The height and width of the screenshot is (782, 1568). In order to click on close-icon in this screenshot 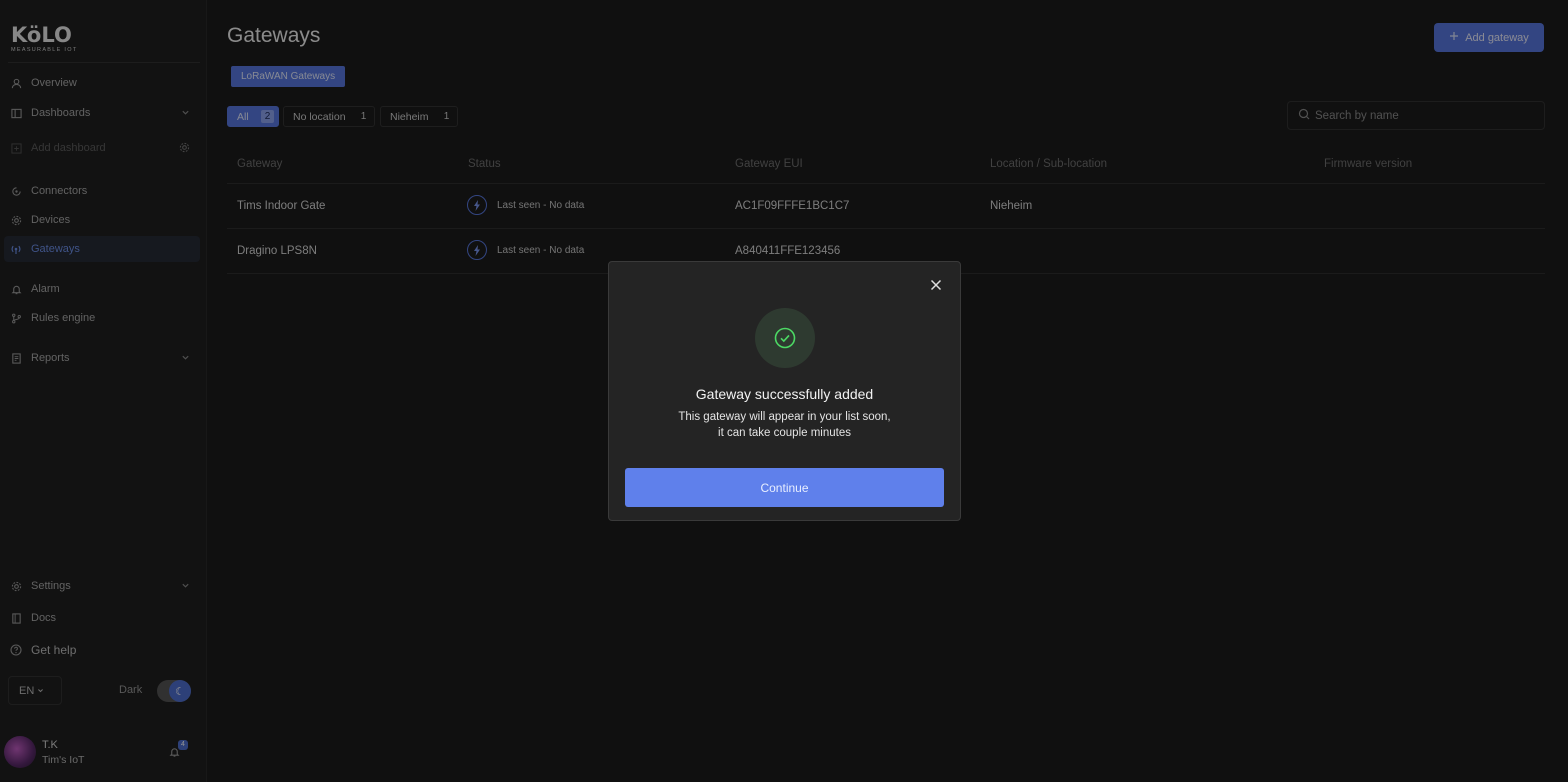, I will do `click(936, 285)`.